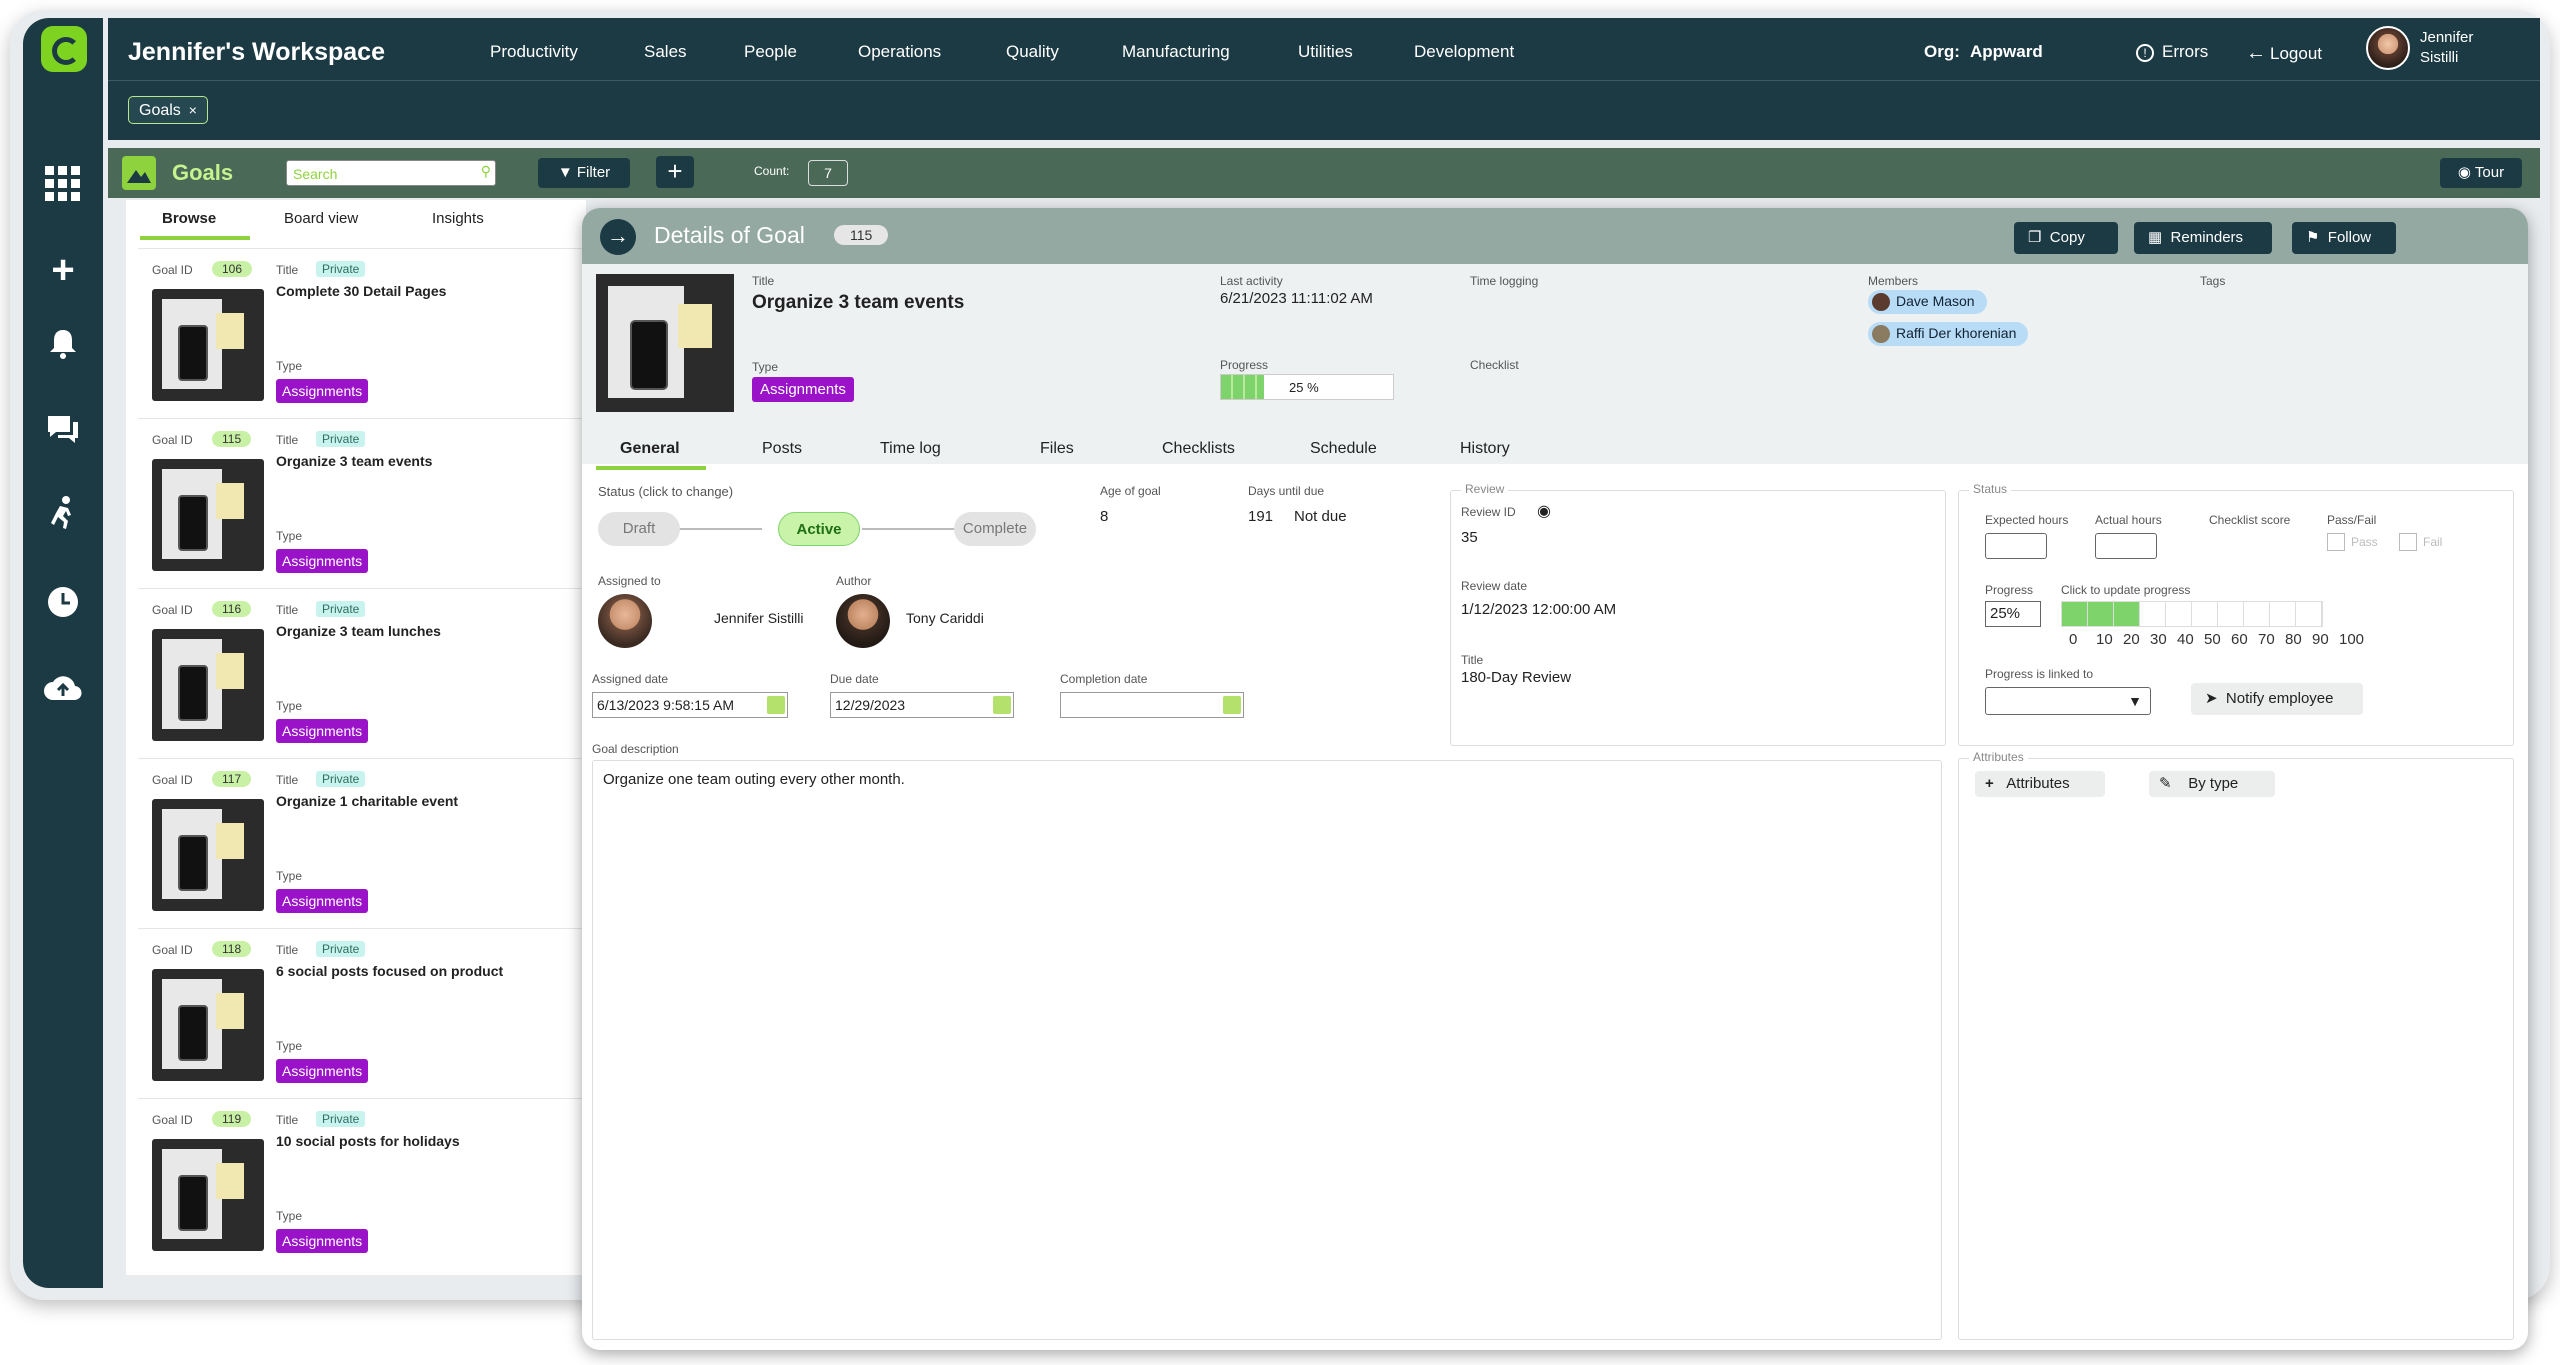 Image resolution: width=2560 pixels, height=1365 pixels. Describe the element at coordinates (321, 218) in the screenshot. I see `tab-board-view: Board view` at that location.